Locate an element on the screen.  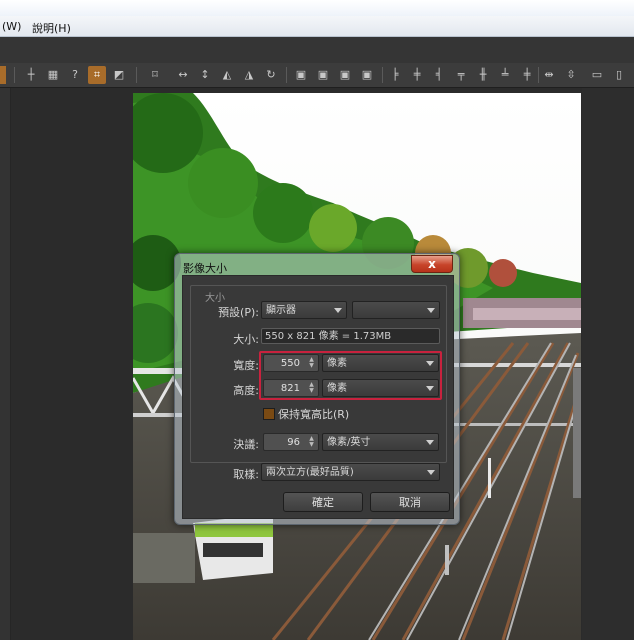
resolution-spinner-icon: ▲ ▼ is located at coordinates (311, 442).